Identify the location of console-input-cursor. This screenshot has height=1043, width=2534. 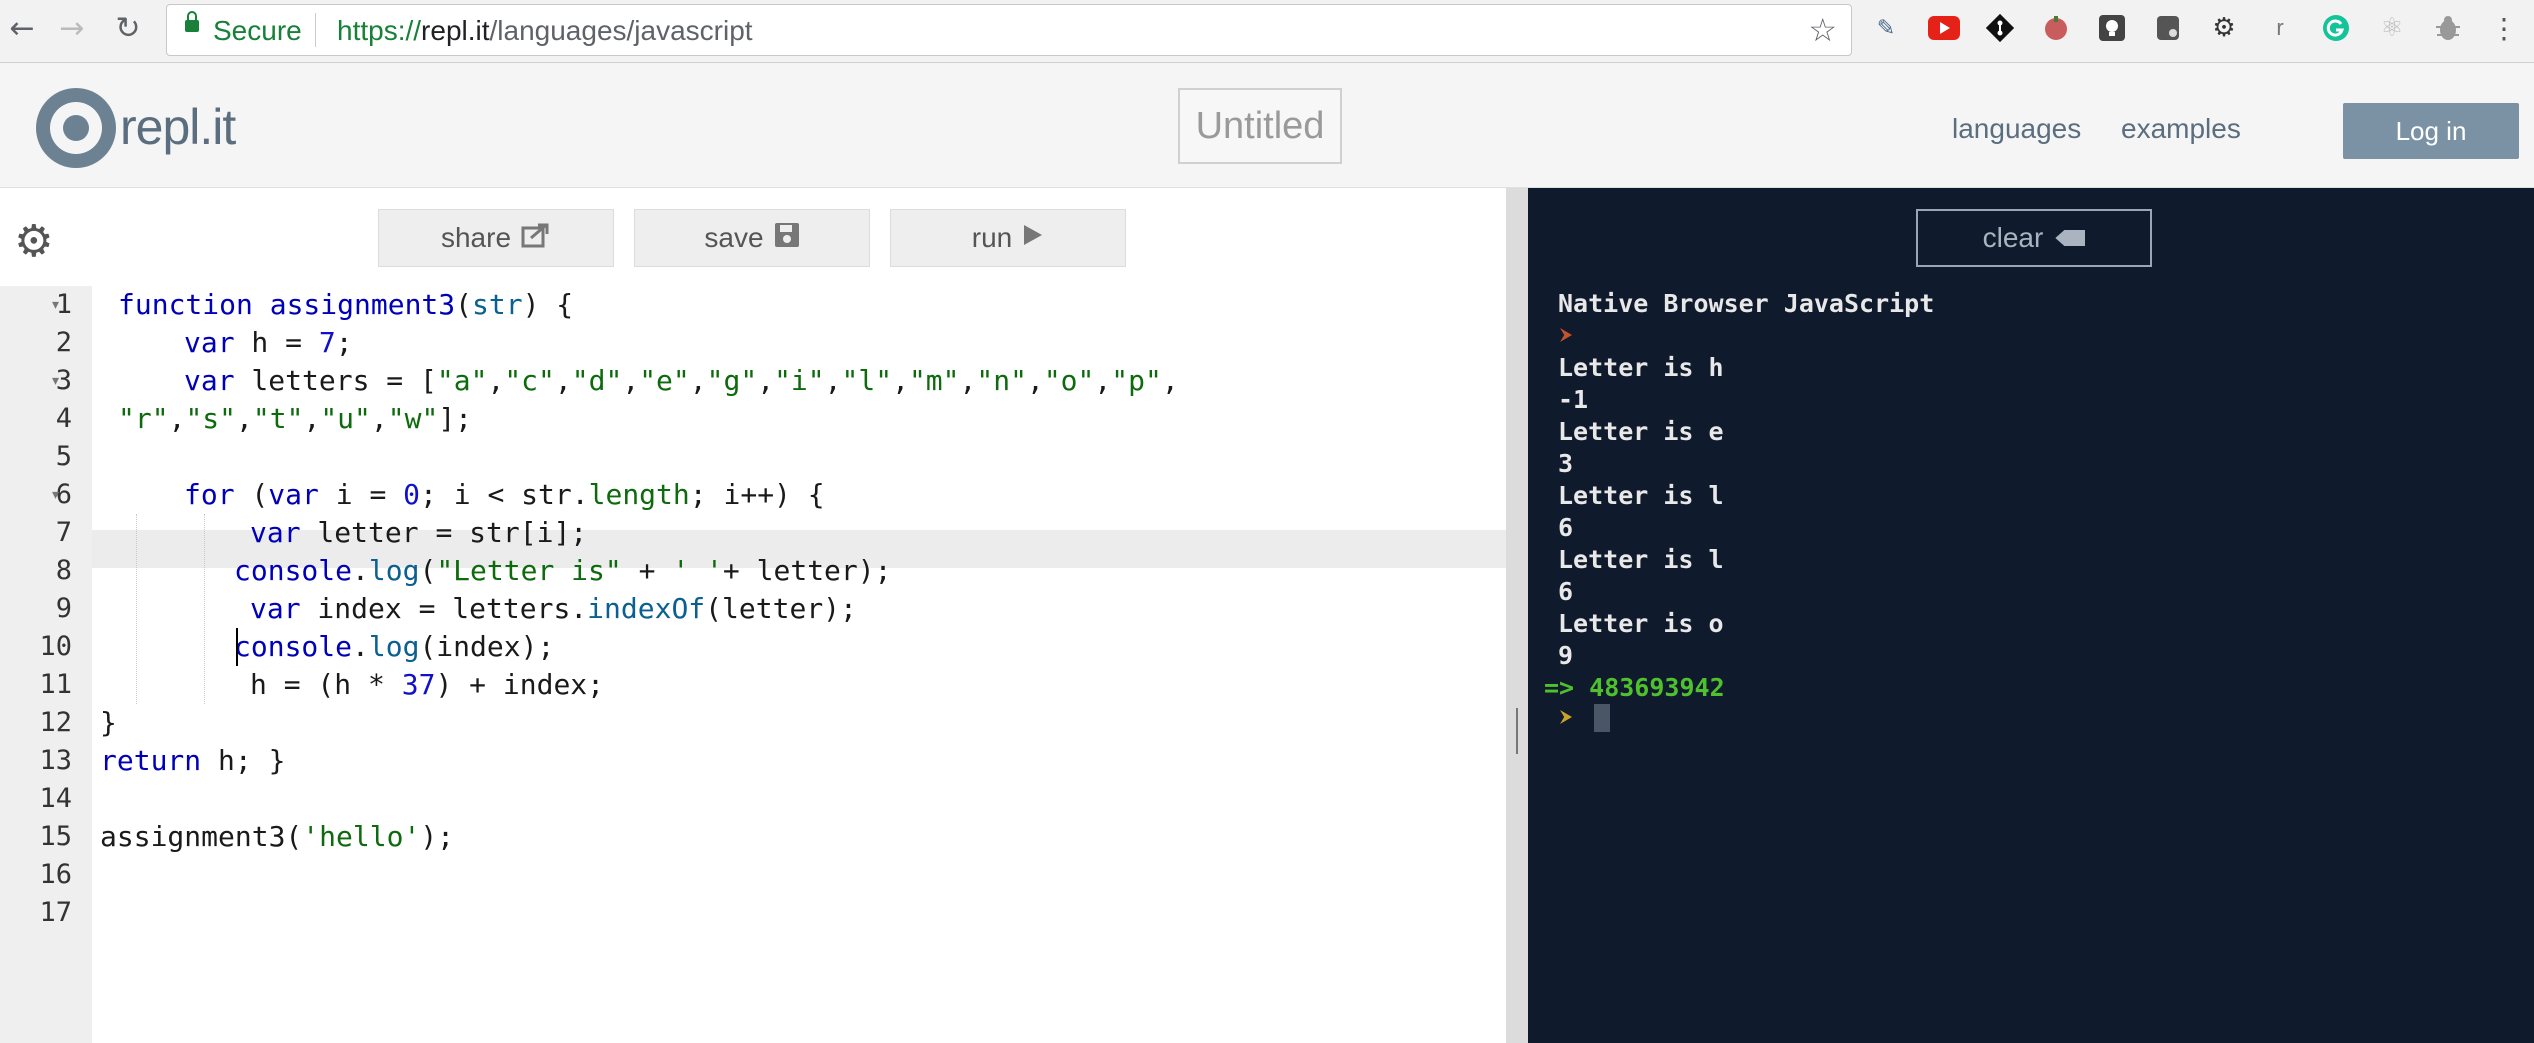
(1602, 718).